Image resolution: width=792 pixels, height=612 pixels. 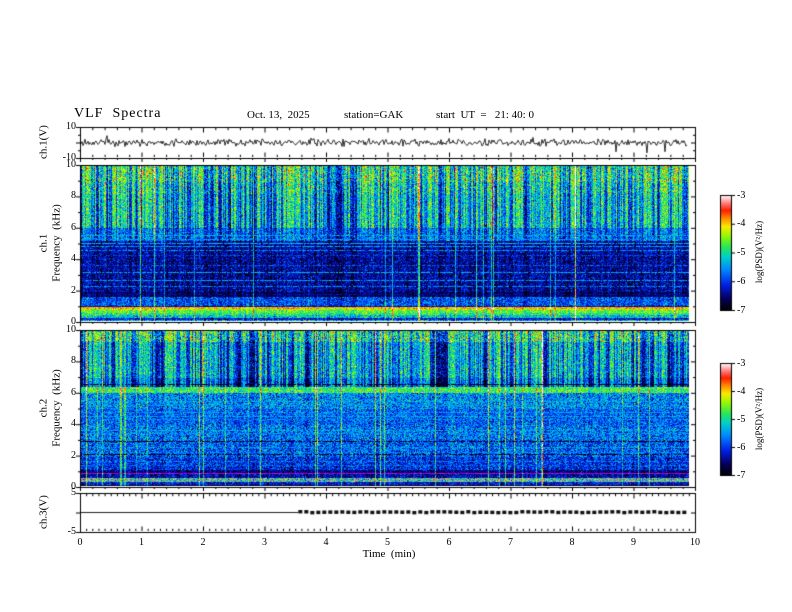 I want to click on ch2-freq-tick-label: 2, so click(x=73, y=455).